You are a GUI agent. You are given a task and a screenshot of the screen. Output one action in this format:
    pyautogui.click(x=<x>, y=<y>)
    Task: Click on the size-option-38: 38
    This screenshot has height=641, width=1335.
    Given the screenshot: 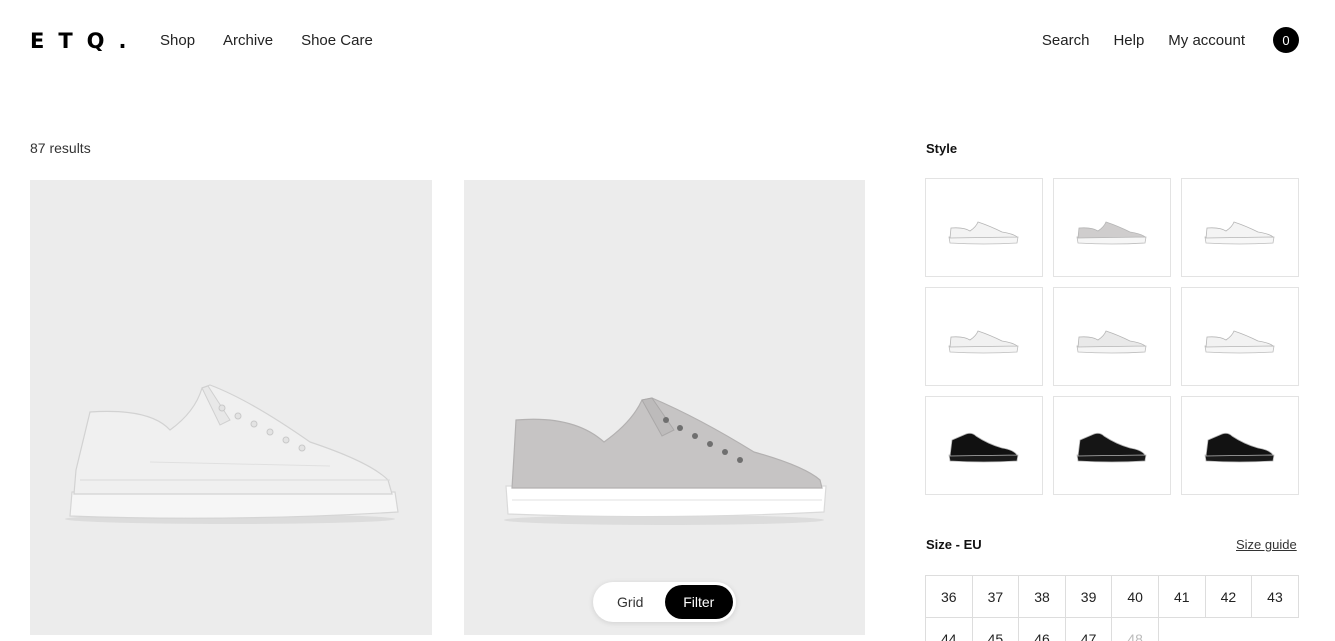 What is the action you would take?
    pyautogui.click(x=1042, y=597)
    